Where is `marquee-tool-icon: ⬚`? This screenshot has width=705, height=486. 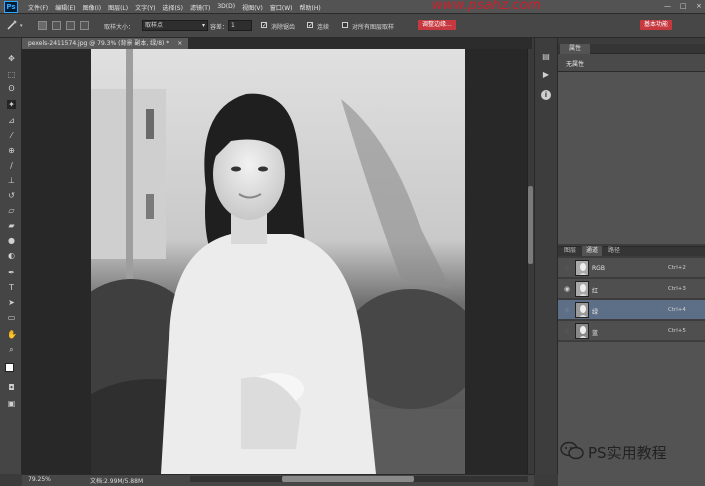 marquee-tool-icon: ⬚ is located at coordinates (11, 74).